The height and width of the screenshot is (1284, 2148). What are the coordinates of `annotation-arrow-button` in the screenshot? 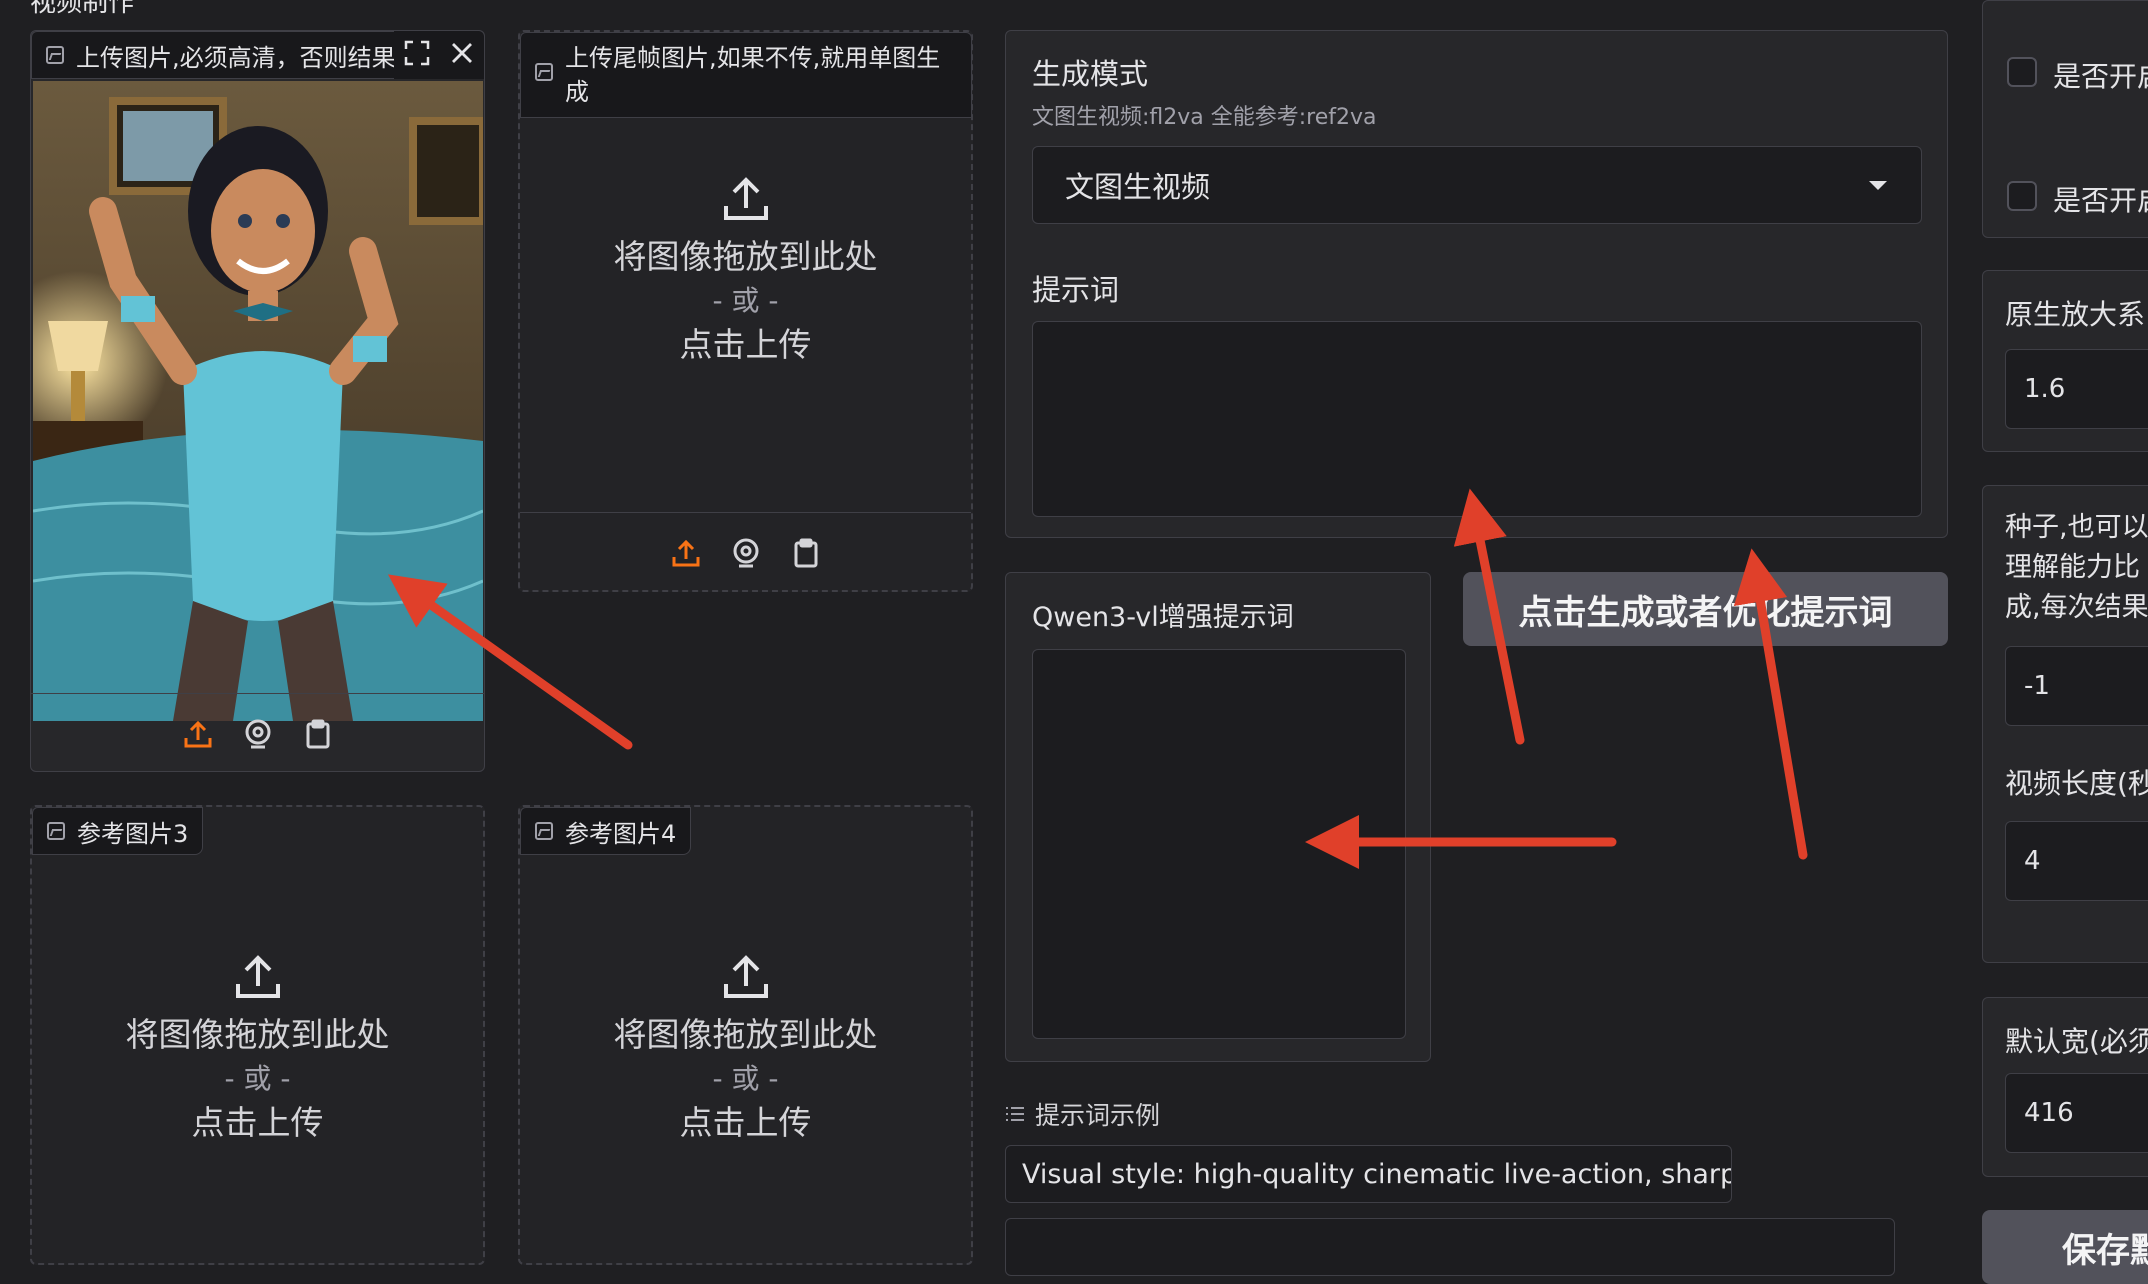 It's located at (1770, 704).